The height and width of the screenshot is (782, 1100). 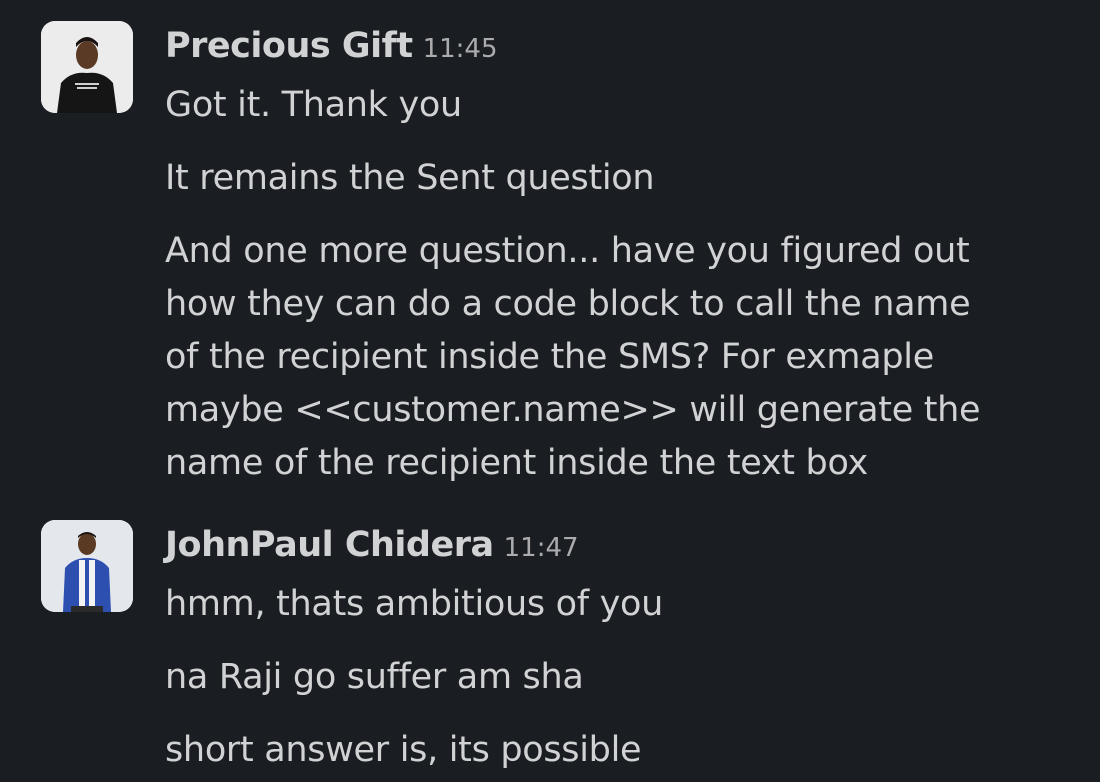 I want to click on author-name: Precious Gift, so click(x=289, y=46).